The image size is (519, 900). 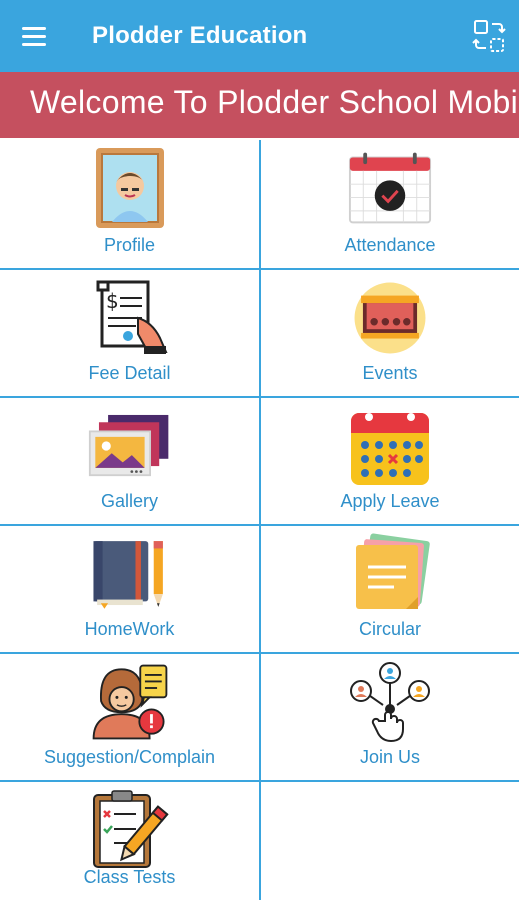 I want to click on tile-circular: Circular, so click(x=390, y=589).